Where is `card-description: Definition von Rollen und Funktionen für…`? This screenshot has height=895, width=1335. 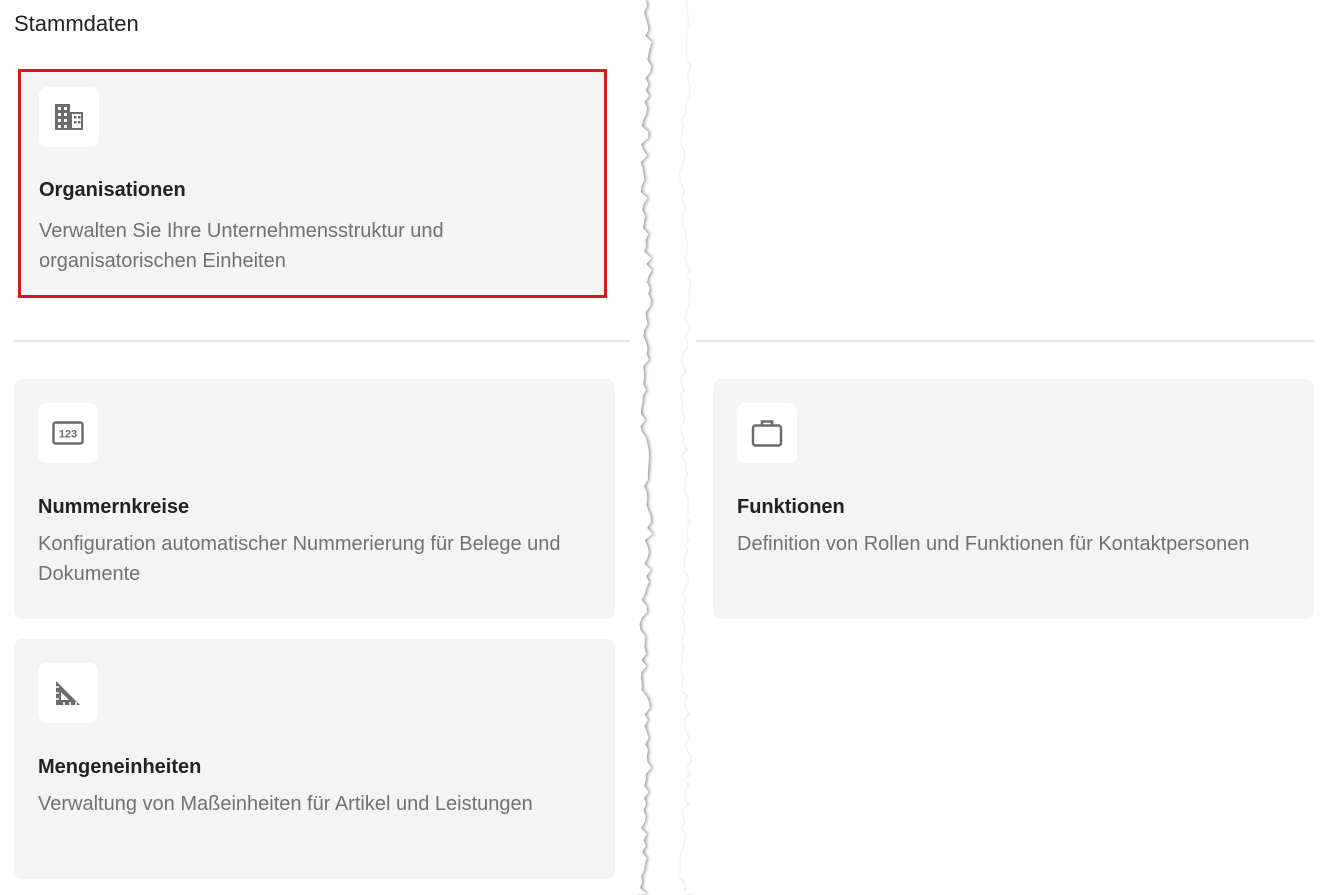 card-description: Definition von Rollen und Funktionen für… is located at coordinates (993, 544).